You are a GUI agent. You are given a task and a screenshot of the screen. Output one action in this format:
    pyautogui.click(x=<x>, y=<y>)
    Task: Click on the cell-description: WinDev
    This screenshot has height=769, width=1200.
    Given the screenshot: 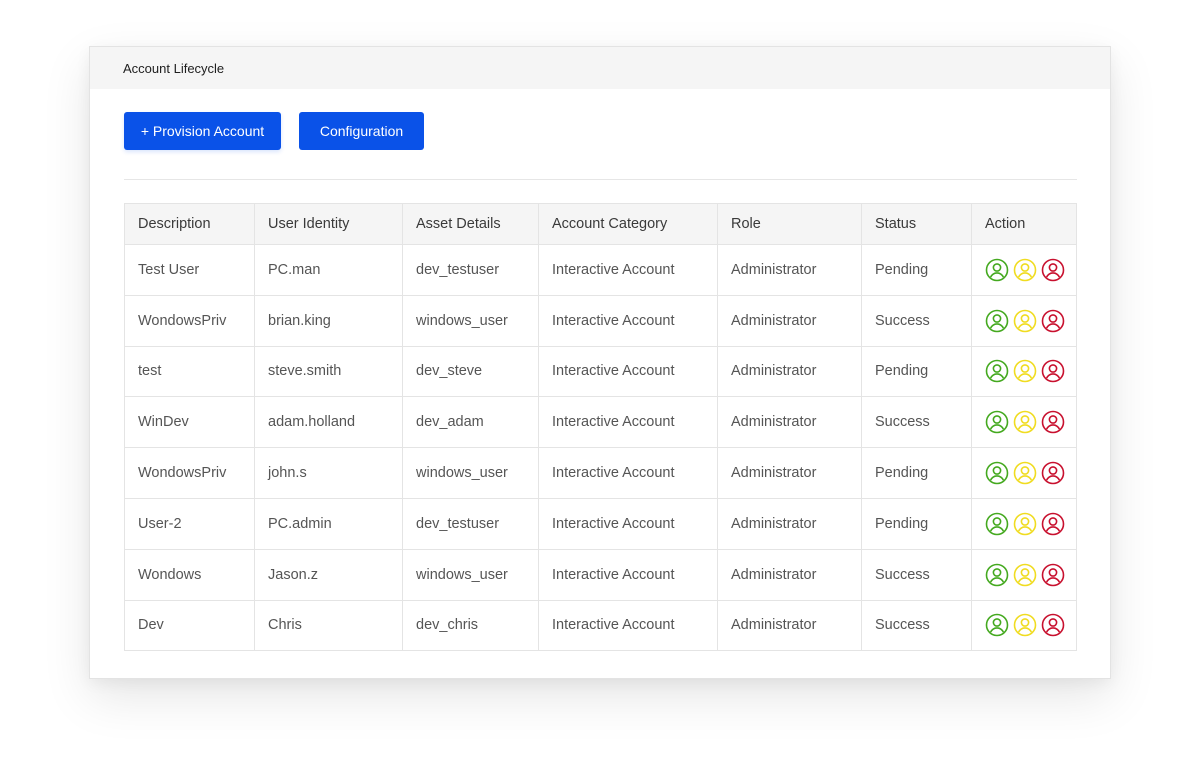 What is the action you would take?
    pyautogui.click(x=189, y=422)
    